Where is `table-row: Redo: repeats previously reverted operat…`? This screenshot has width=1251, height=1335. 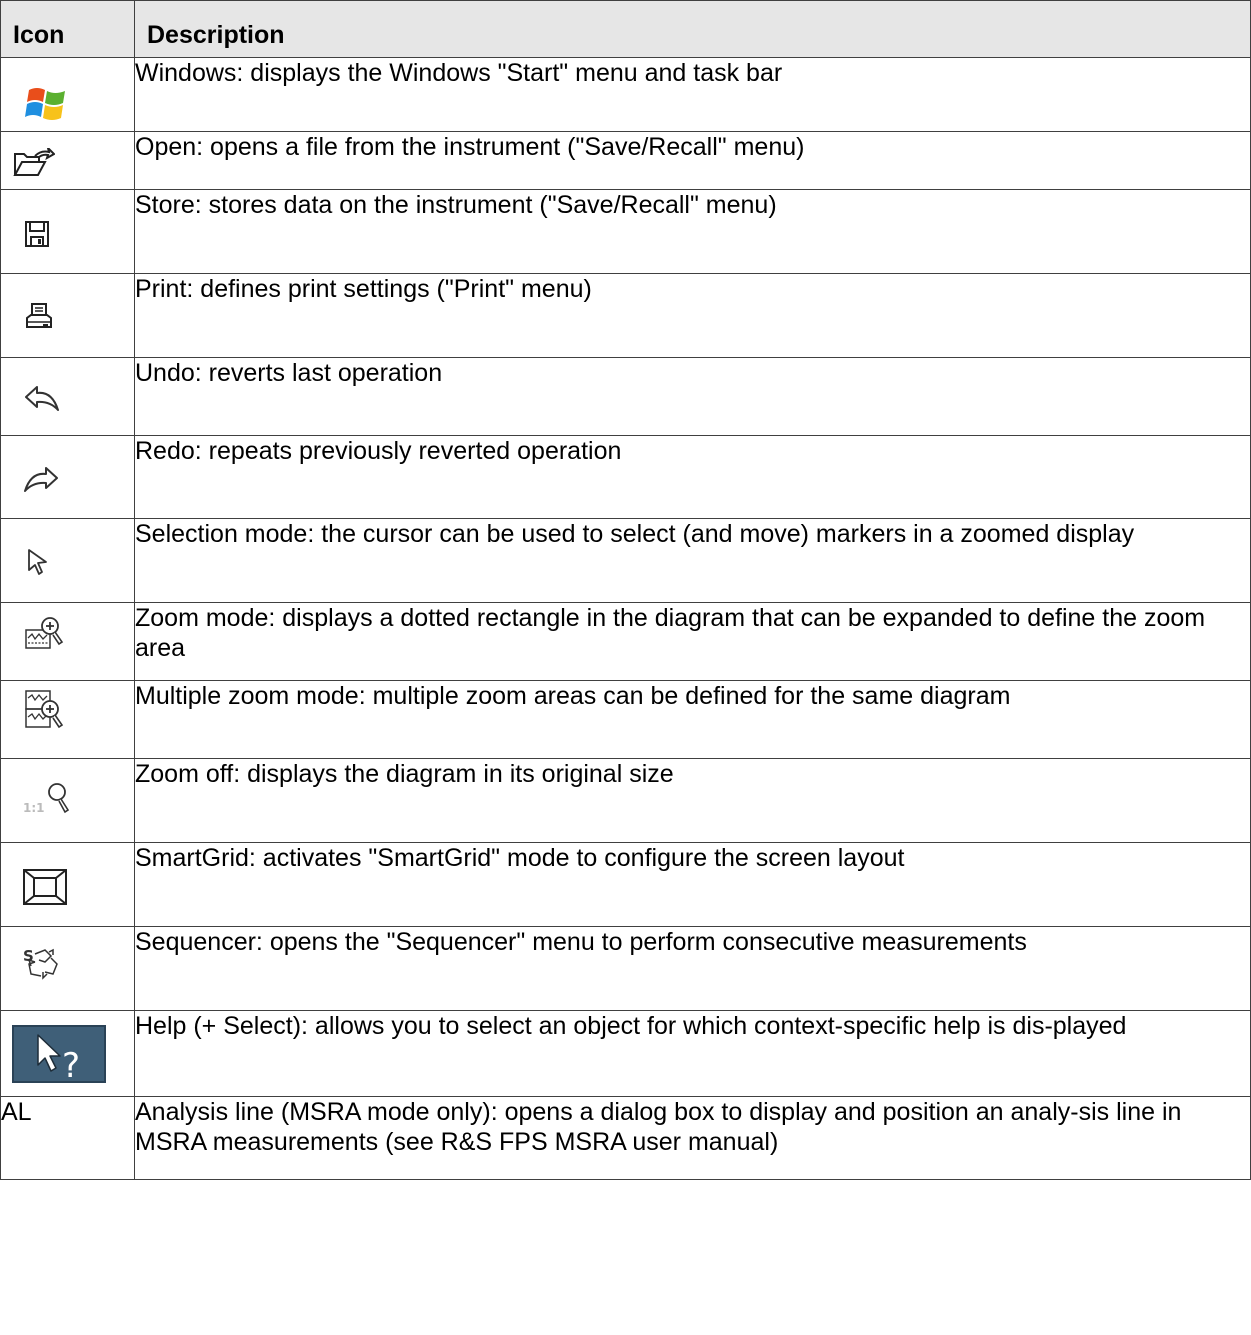
table-row: Redo: repeats previously reverted operat… is located at coordinates (625, 477).